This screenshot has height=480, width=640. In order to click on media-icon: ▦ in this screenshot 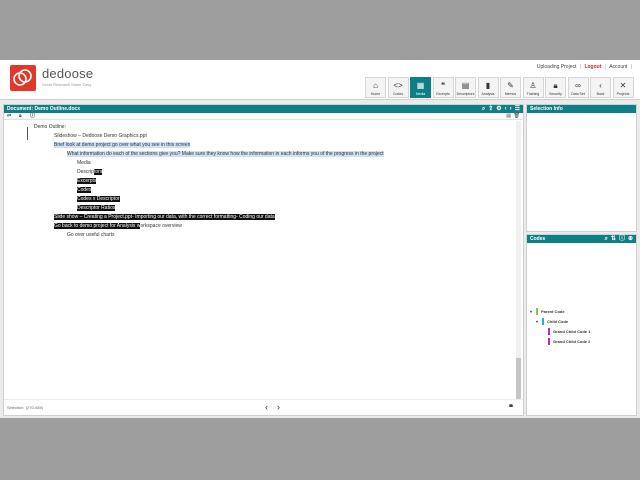, I will do `click(420, 85)`.